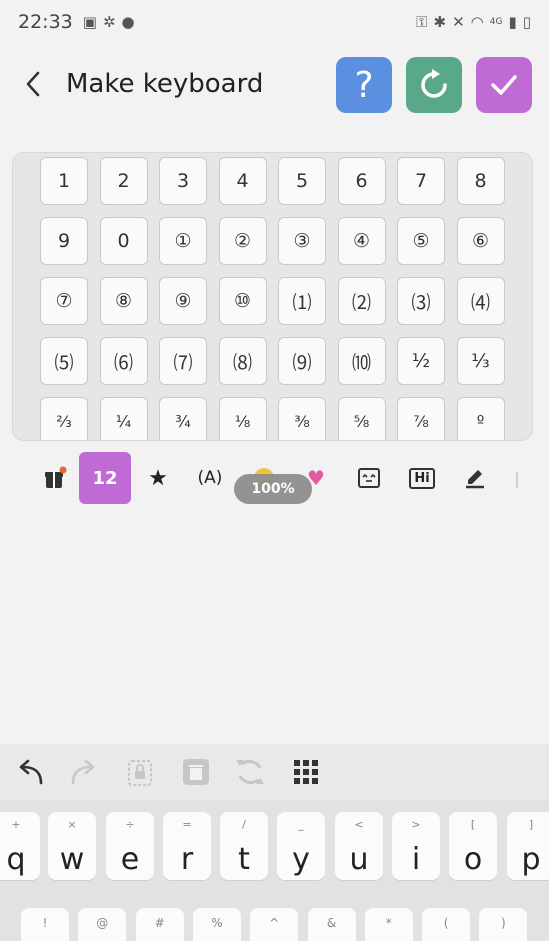 The image size is (549, 941). I want to click on symbol-key: ⑽, so click(361, 361).